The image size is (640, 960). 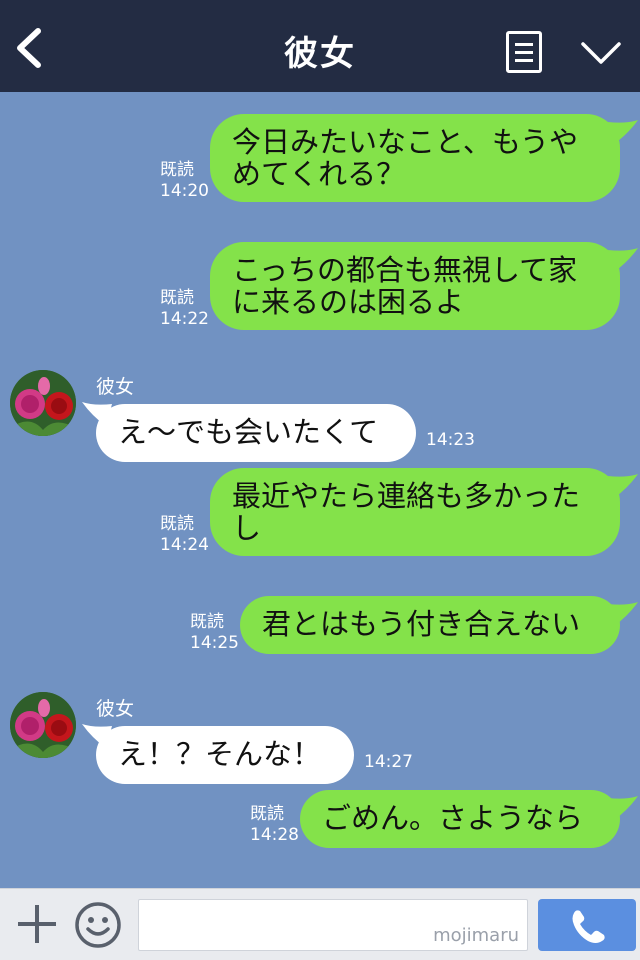 What do you see at coordinates (184, 308) in the screenshot?
I see `read-status: 既読 14:22` at bounding box center [184, 308].